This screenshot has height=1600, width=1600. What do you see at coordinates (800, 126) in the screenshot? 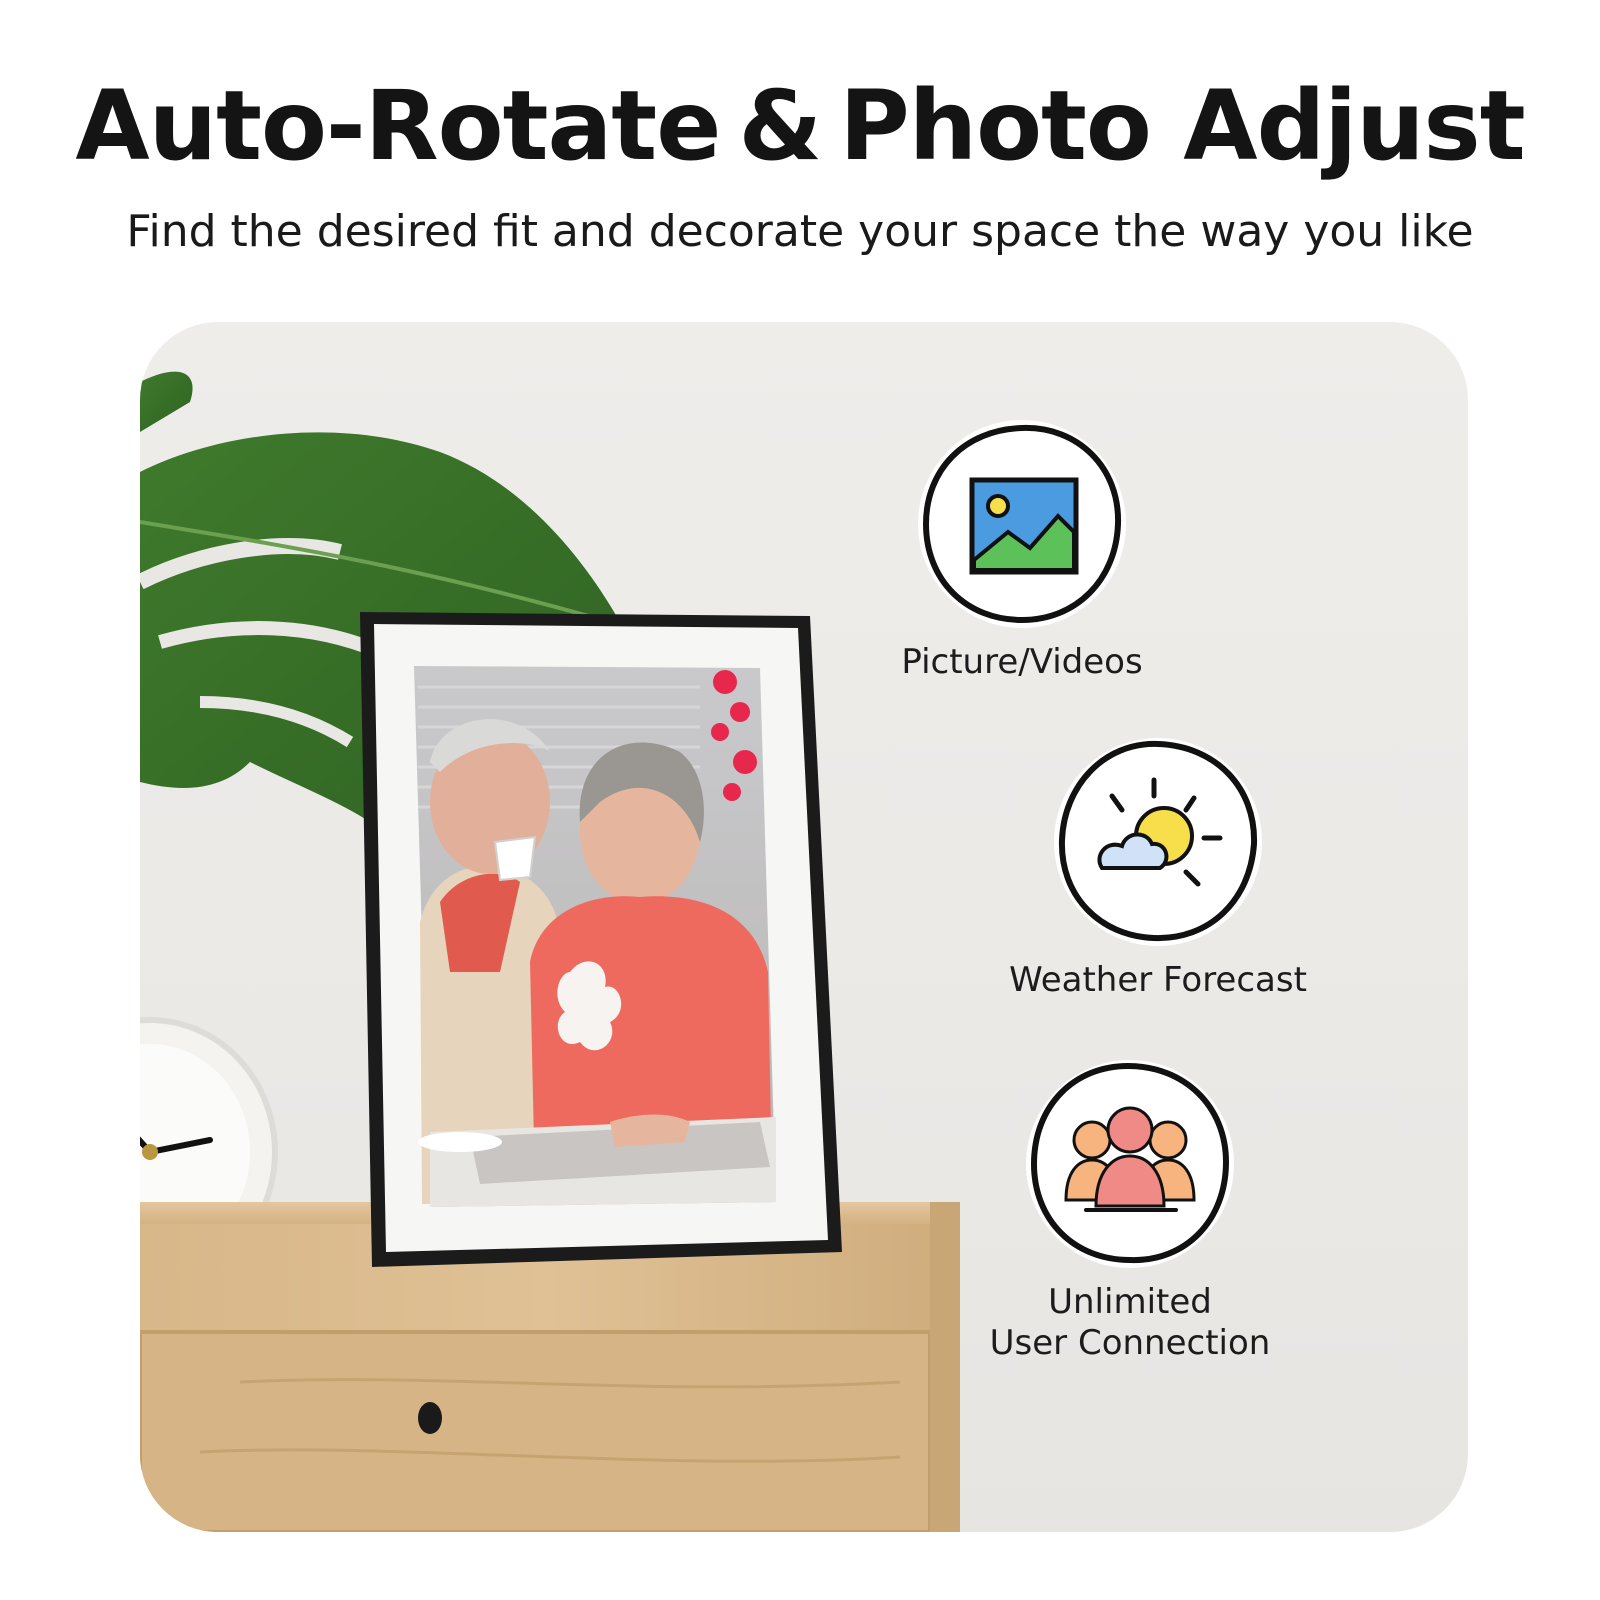
I see `headline: Auto-Rotate & Photo Adjust` at bounding box center [800, 126].